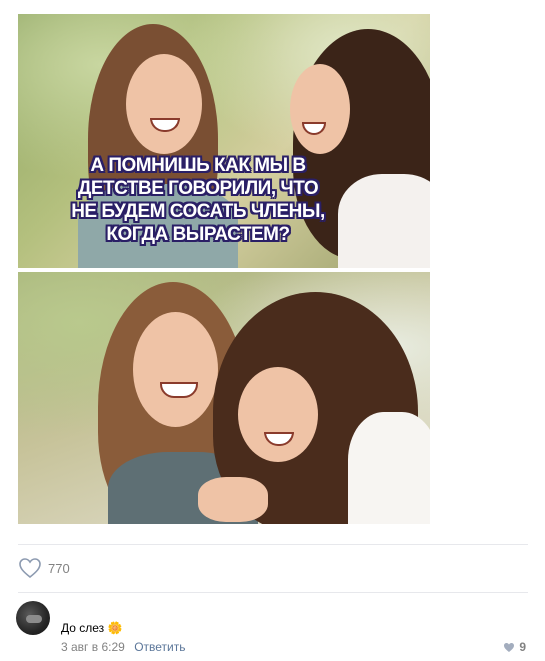 The height and width of the screenshot is (661, 545). What do you see at coordinates (198, 188) in the screenshot?
I see `caption-line: ДЕТСТВЕ ГОВОРИЛИ, ЧТО` at bounding box center [198, 188].